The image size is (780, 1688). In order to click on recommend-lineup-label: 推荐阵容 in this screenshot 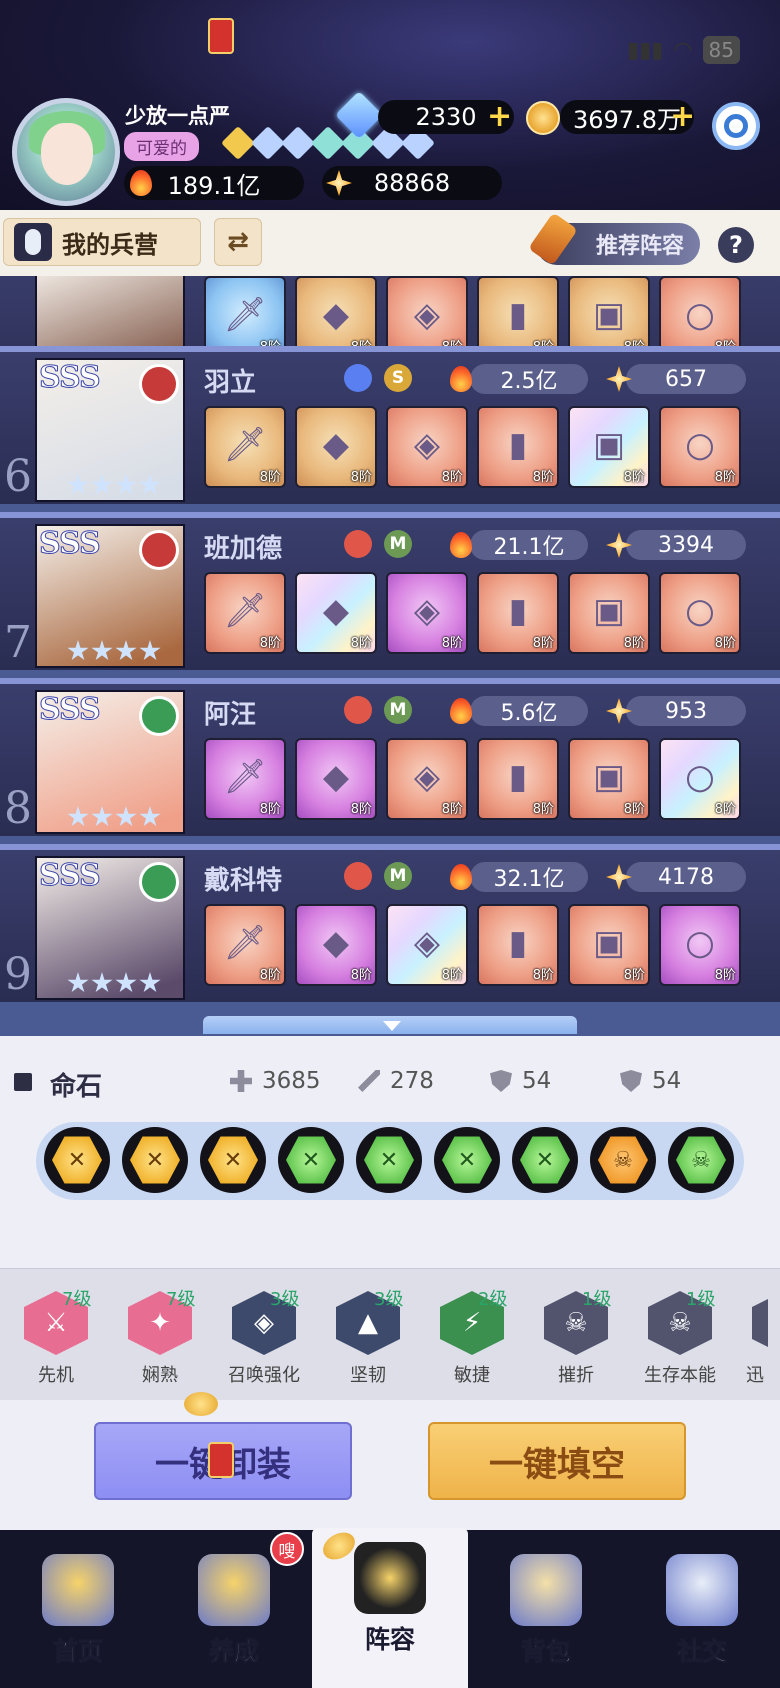, I will do `click(639, 246)`.